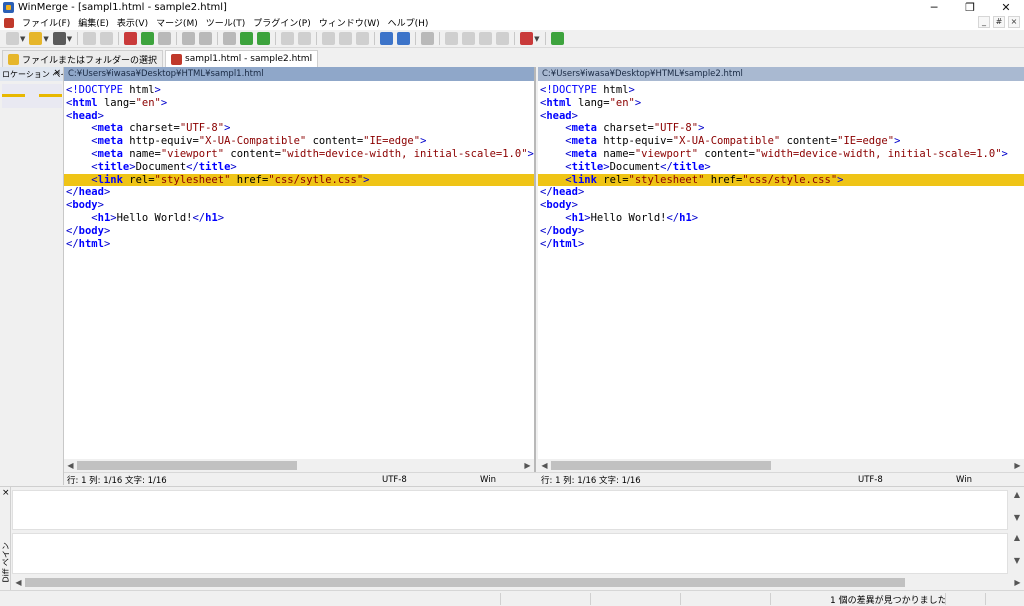 The width and height of the screenshot is (1024, 606). I want to click on location-pane-close-icon: ×, so click(57, 73).